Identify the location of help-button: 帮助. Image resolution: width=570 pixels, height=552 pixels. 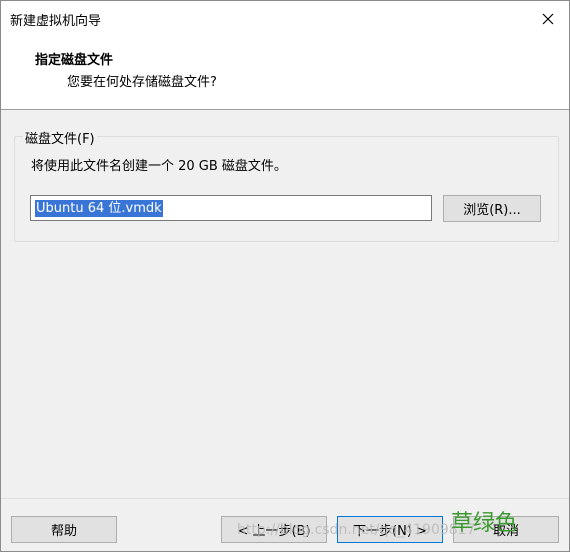
(64, 529).